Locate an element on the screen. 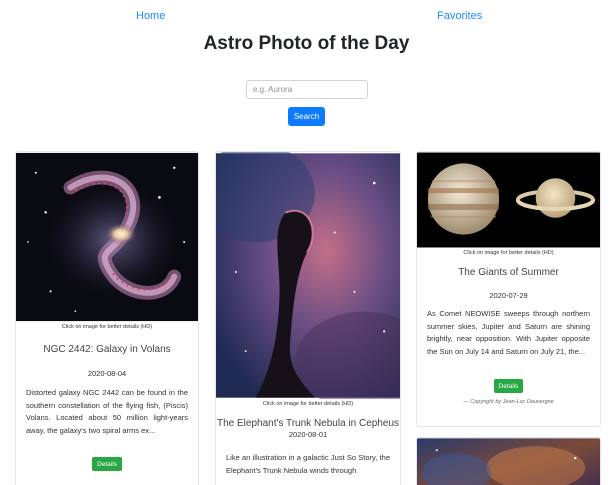 The width and height of the screenshot is (613, 485). card-title: The Elephant's Trunk Nebula in Cepheus is located at coordinates (308, 423).